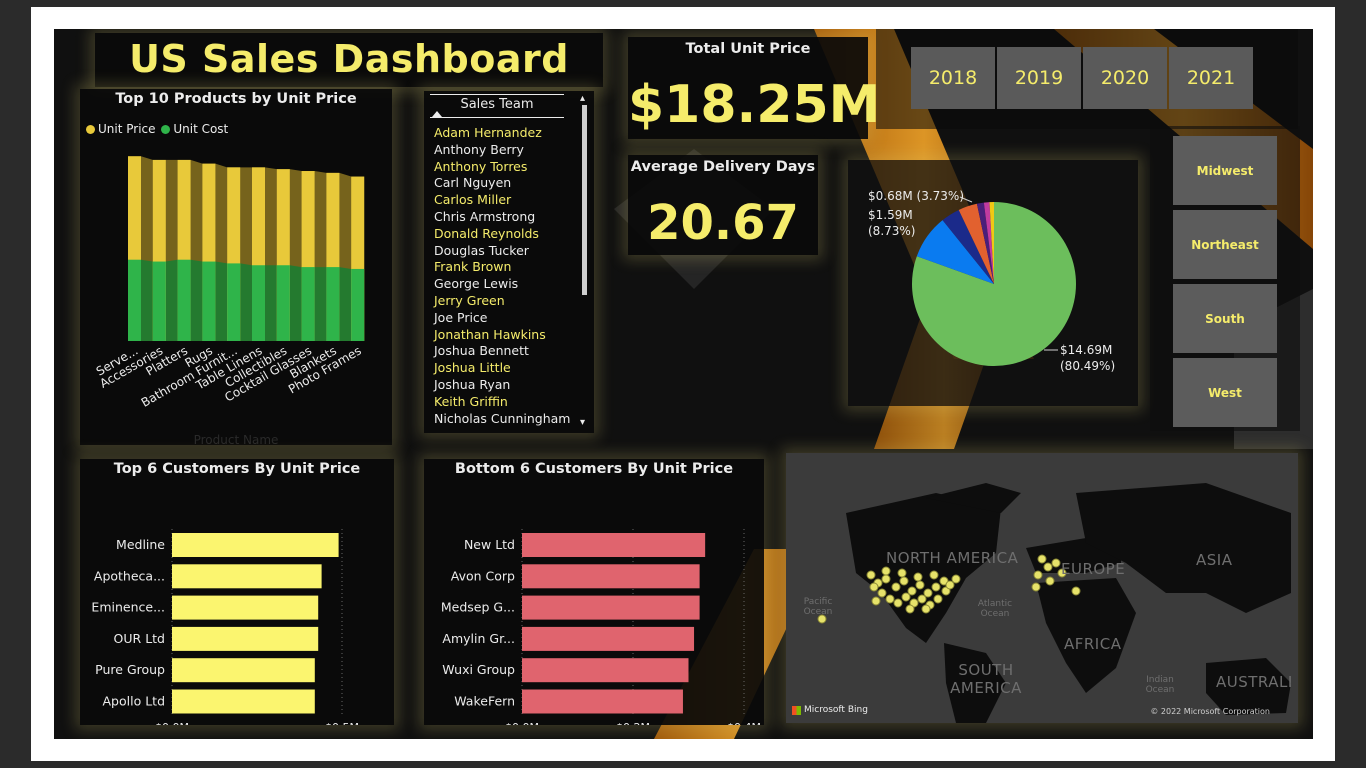 The image size is (1366, 768). What do you see at coordinates (748, 49) in the screenshot?
I see `total-unit-price-label: Total Unit Price` at bounding box center [748, 49].